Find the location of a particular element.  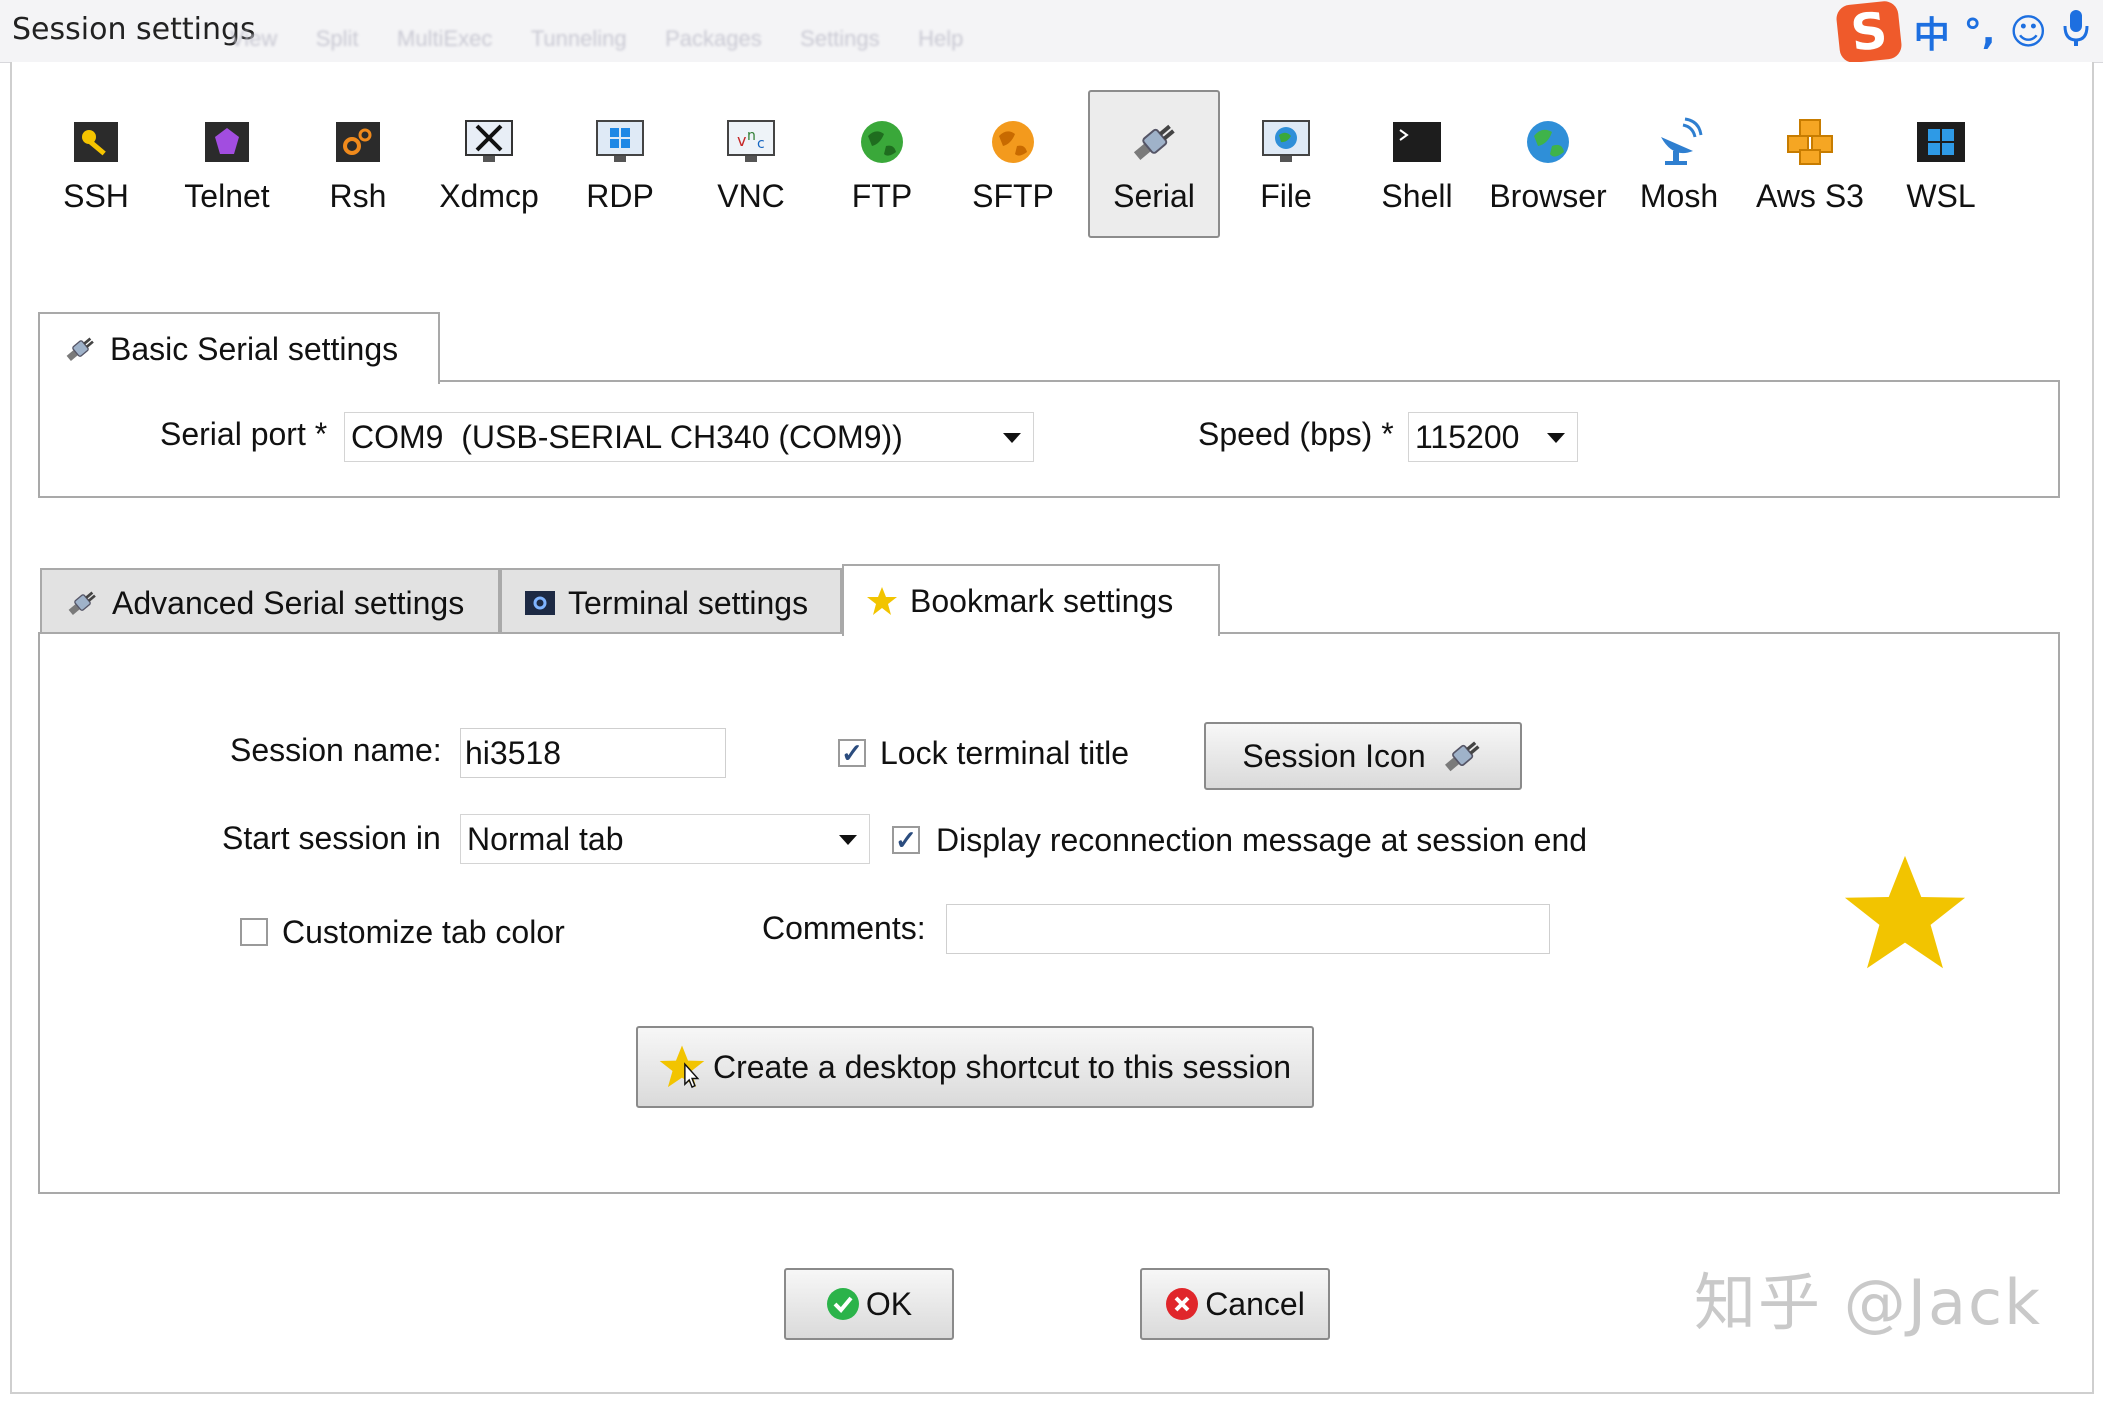

serial-port-label: Serial port * is located at coordinates (244, 434).